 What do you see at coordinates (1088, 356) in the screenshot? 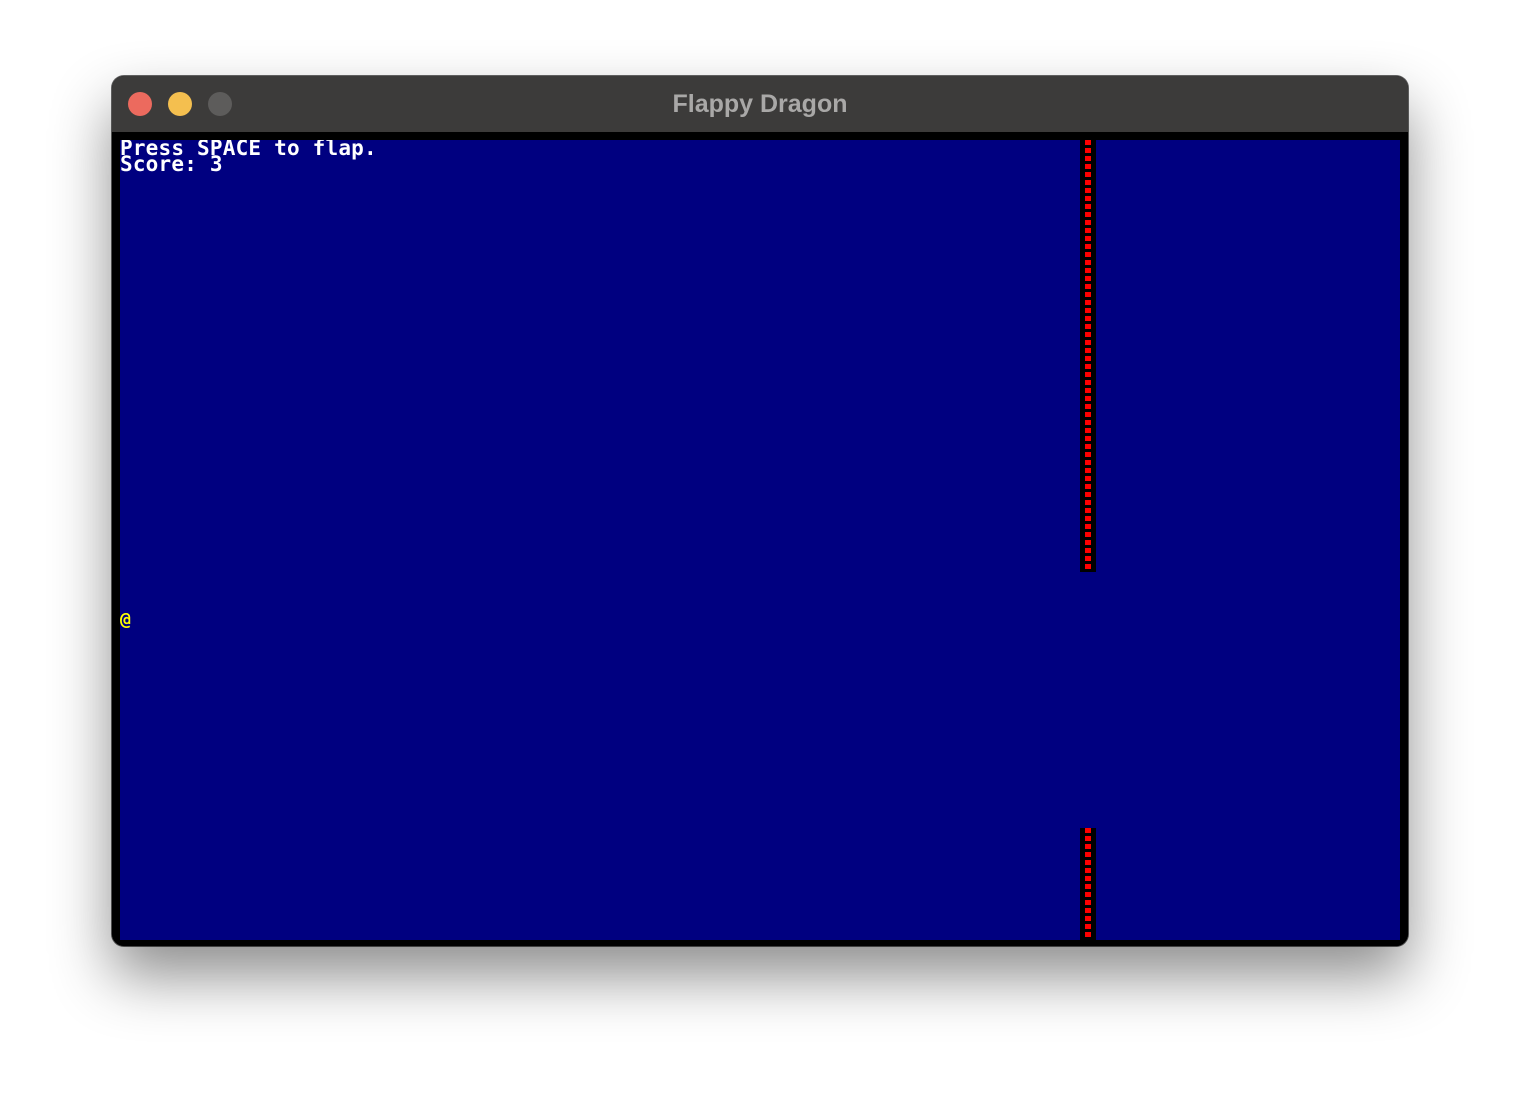
I see `obstacle-top` at bounding box center [1088, 356].